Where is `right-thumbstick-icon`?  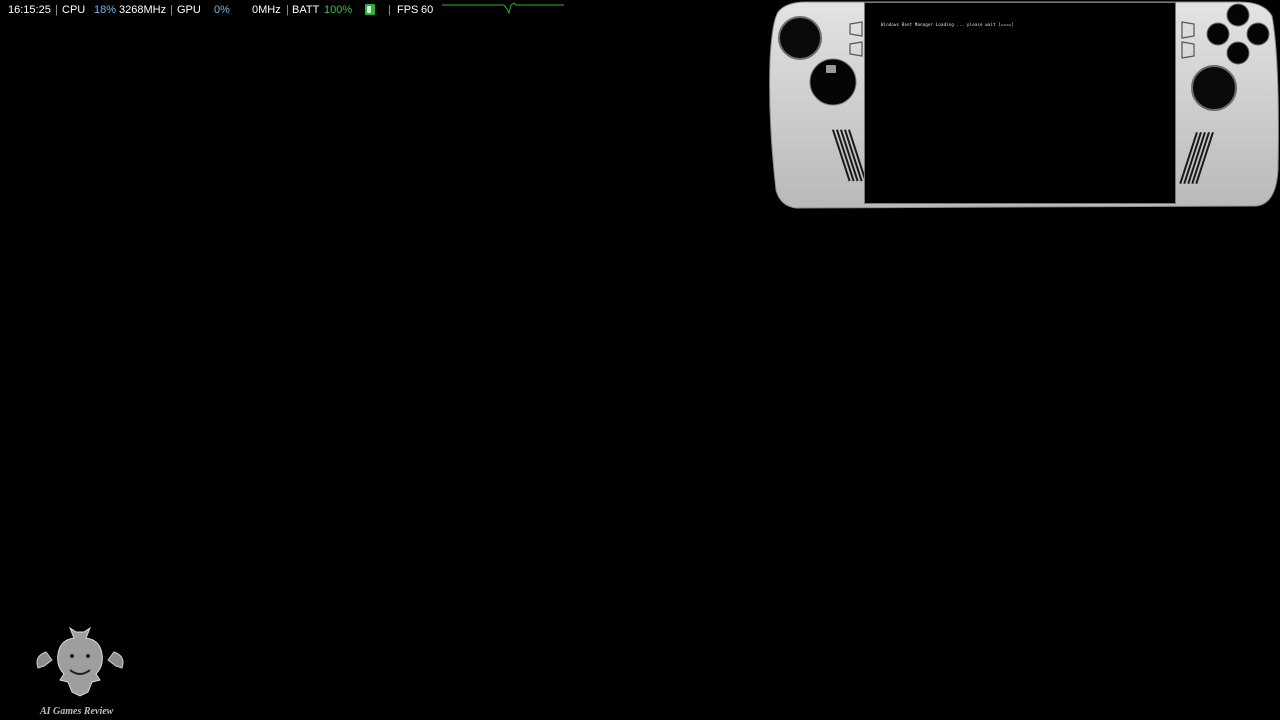
right-thumbstick-icon is located at coordinates (1214, 88).